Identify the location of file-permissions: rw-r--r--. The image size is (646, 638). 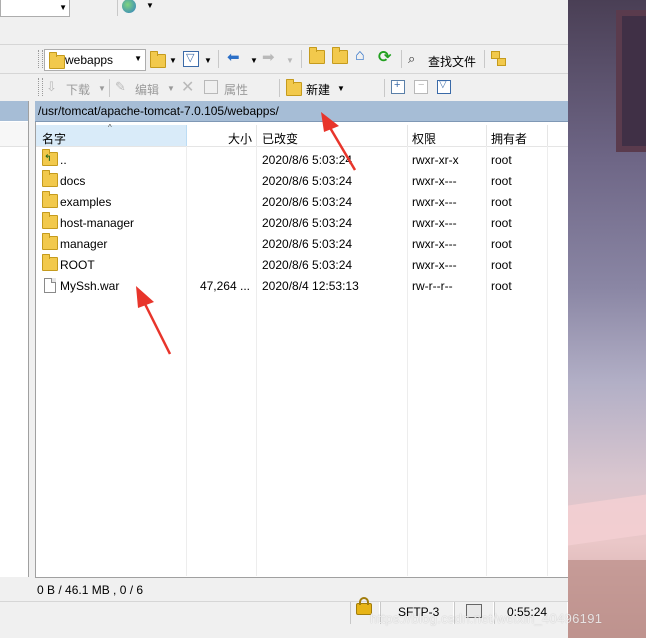
(432, 286).